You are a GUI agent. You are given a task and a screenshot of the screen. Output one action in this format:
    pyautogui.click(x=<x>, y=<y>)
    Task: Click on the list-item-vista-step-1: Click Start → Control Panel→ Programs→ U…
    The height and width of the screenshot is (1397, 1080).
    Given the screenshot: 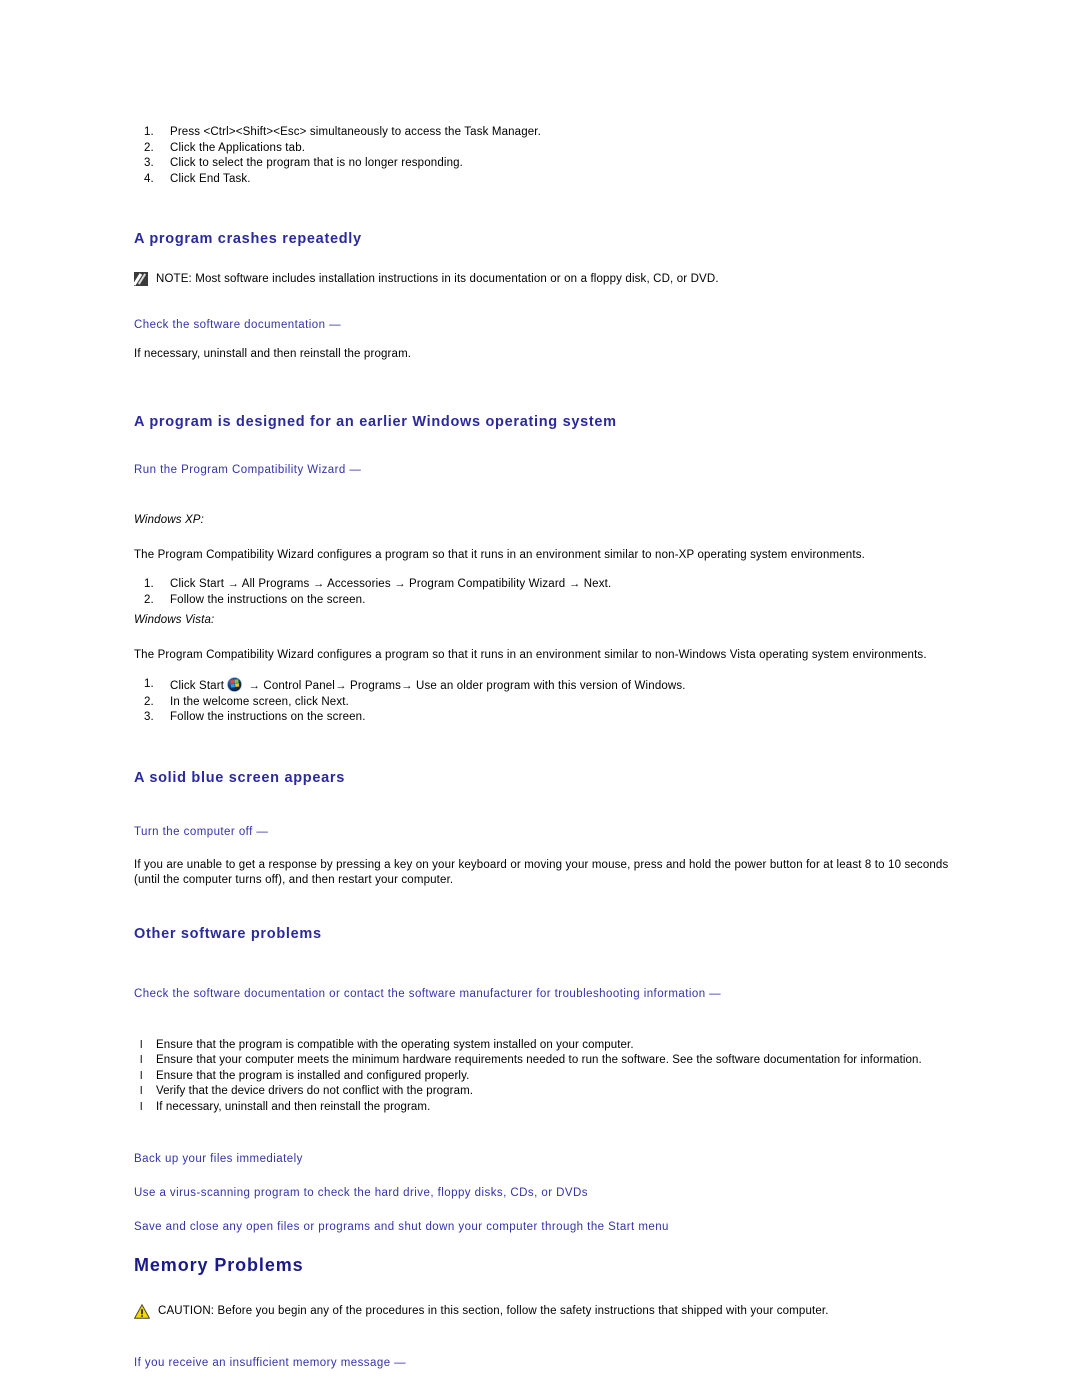 What is the action you would take?
    pyautogui.click(x=574, y=686)
    